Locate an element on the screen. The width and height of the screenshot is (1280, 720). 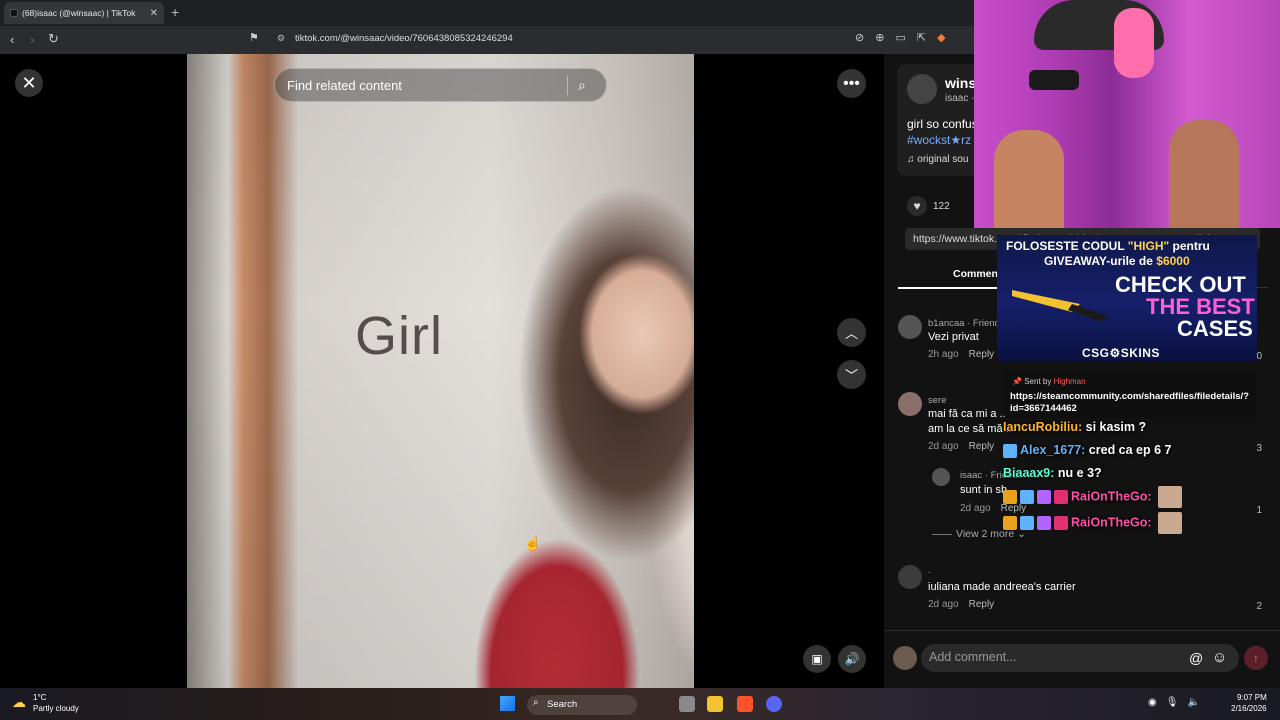
arrow-up-icon: ↑ is located at coordinates (1256, 658).